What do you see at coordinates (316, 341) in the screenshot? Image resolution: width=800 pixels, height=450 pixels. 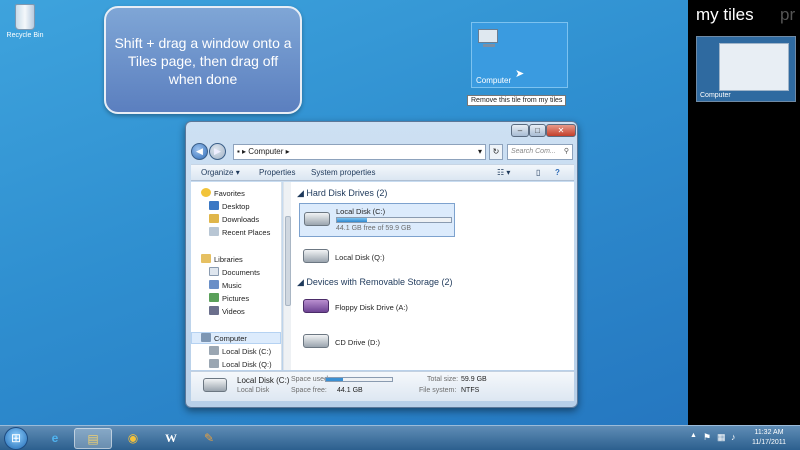 I see `cd-drive-icon` at bounding box center [316, 341].